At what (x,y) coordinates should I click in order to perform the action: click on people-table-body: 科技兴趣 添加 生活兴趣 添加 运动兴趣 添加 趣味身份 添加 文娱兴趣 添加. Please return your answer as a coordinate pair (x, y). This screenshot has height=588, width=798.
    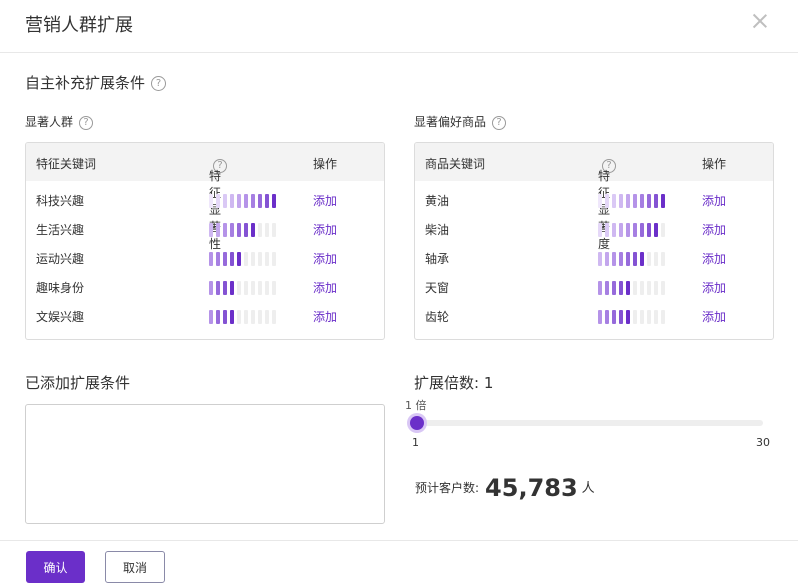
    Looking at the image, I should click on (205, 255).